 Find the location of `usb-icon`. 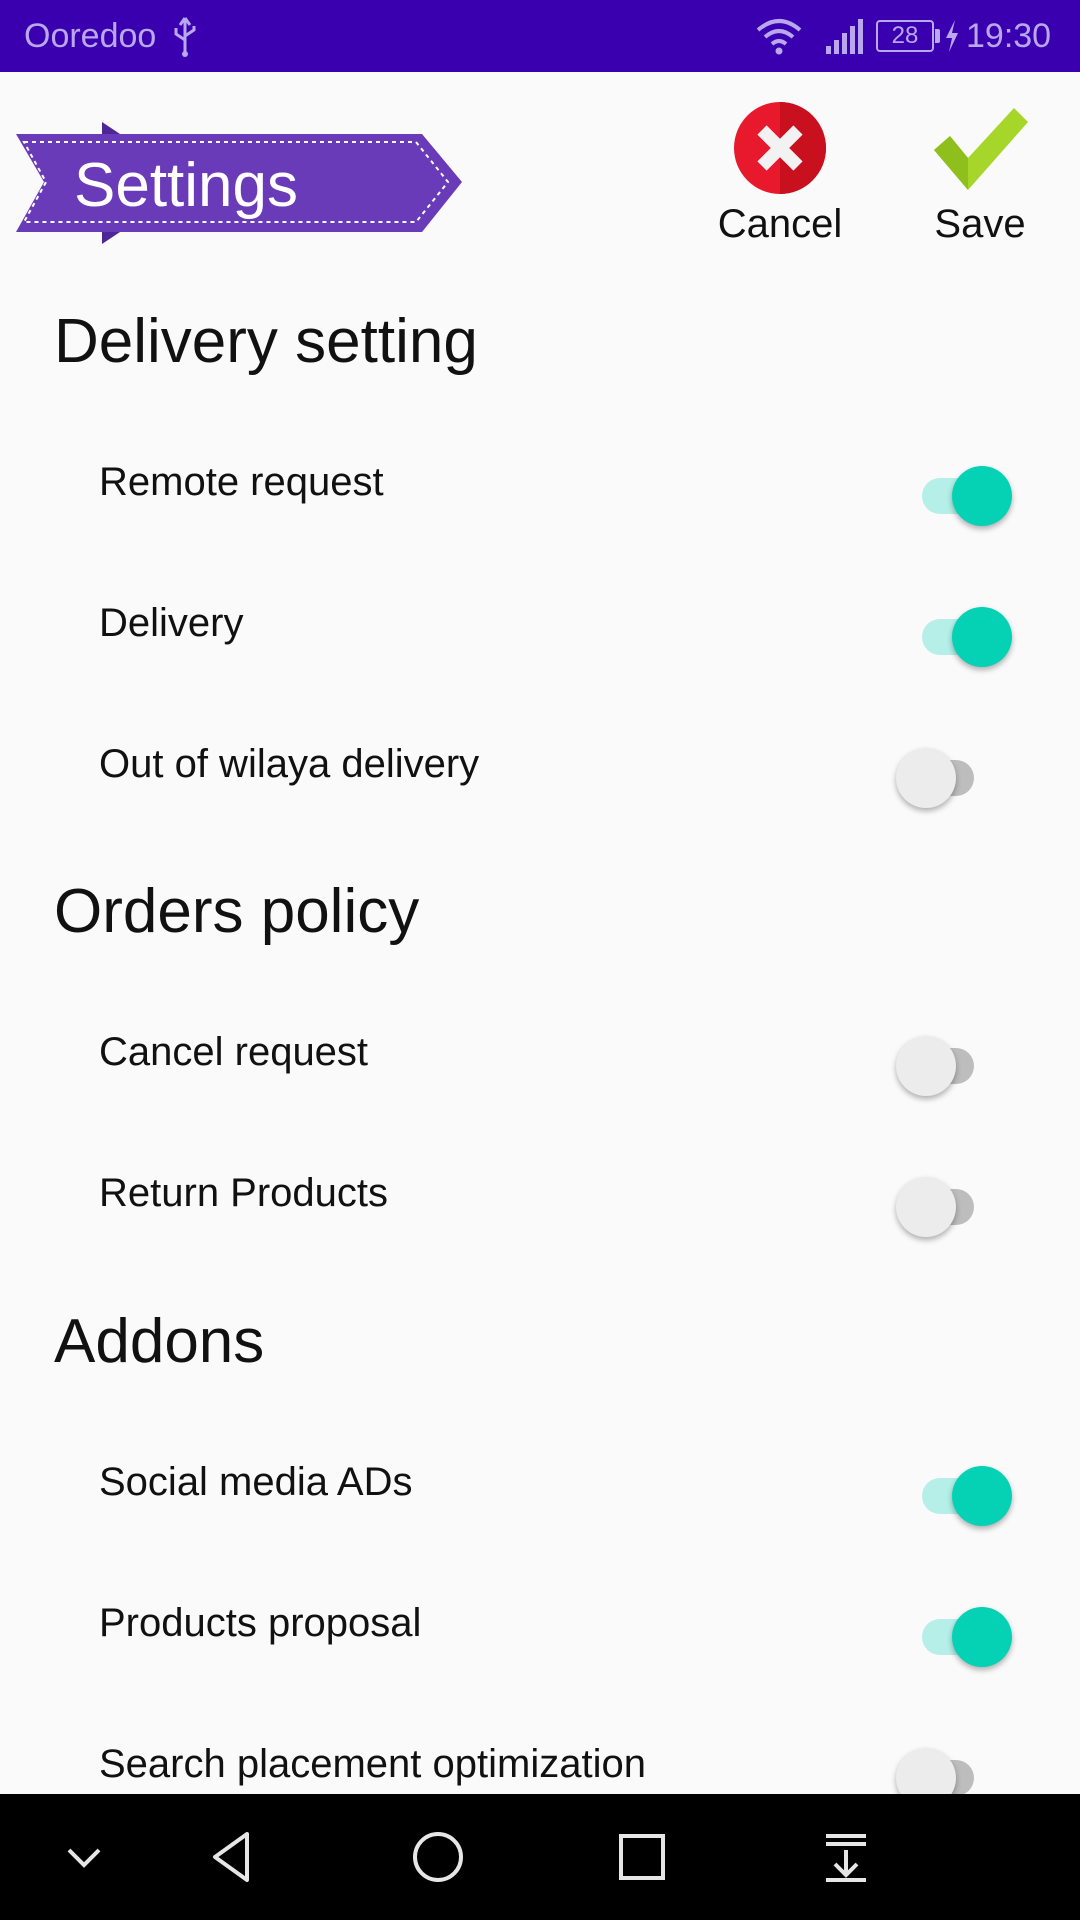

usb-icon is located at coordinates (185, 37).